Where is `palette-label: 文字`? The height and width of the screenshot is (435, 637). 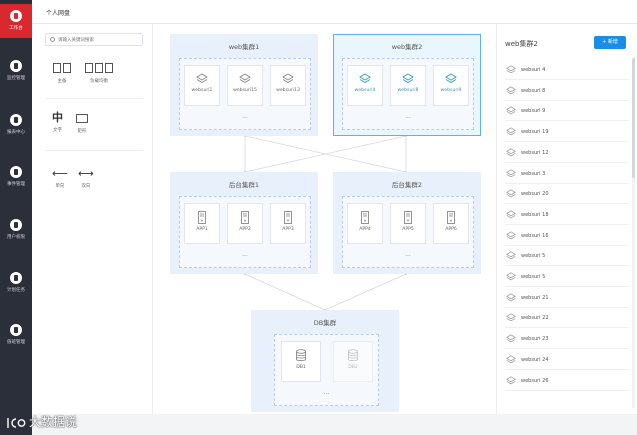
palette-label: 文字 is located at coordinates (57, 130).